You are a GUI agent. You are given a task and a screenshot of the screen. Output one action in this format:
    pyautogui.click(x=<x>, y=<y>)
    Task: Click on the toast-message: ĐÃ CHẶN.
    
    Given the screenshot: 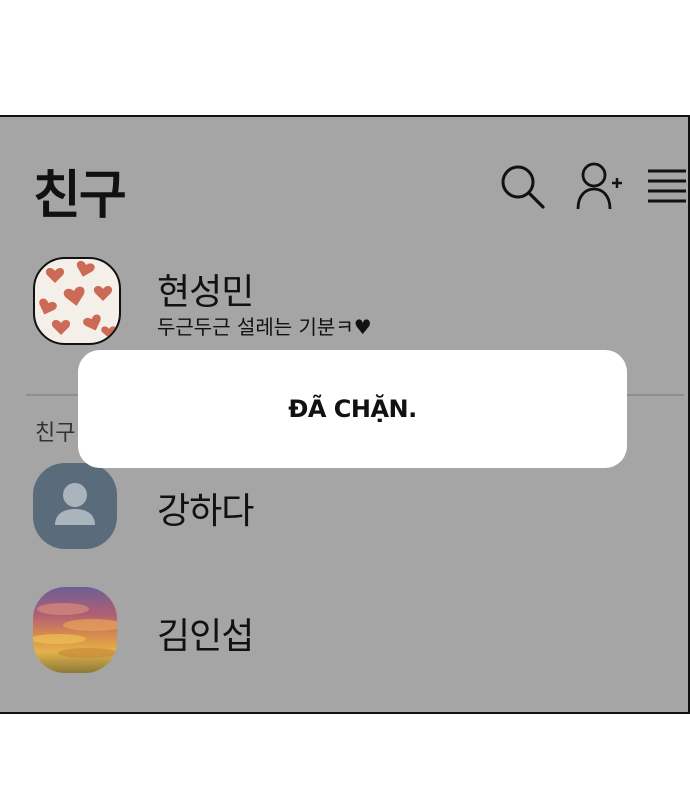 What is the action you would take?
    pyautogui.click(x=352, y=409)
    